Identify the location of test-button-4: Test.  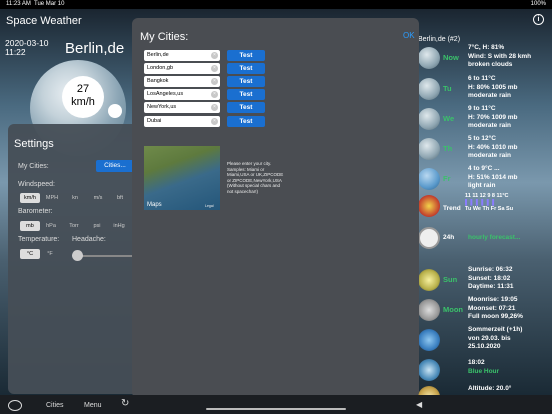
(246, 94).